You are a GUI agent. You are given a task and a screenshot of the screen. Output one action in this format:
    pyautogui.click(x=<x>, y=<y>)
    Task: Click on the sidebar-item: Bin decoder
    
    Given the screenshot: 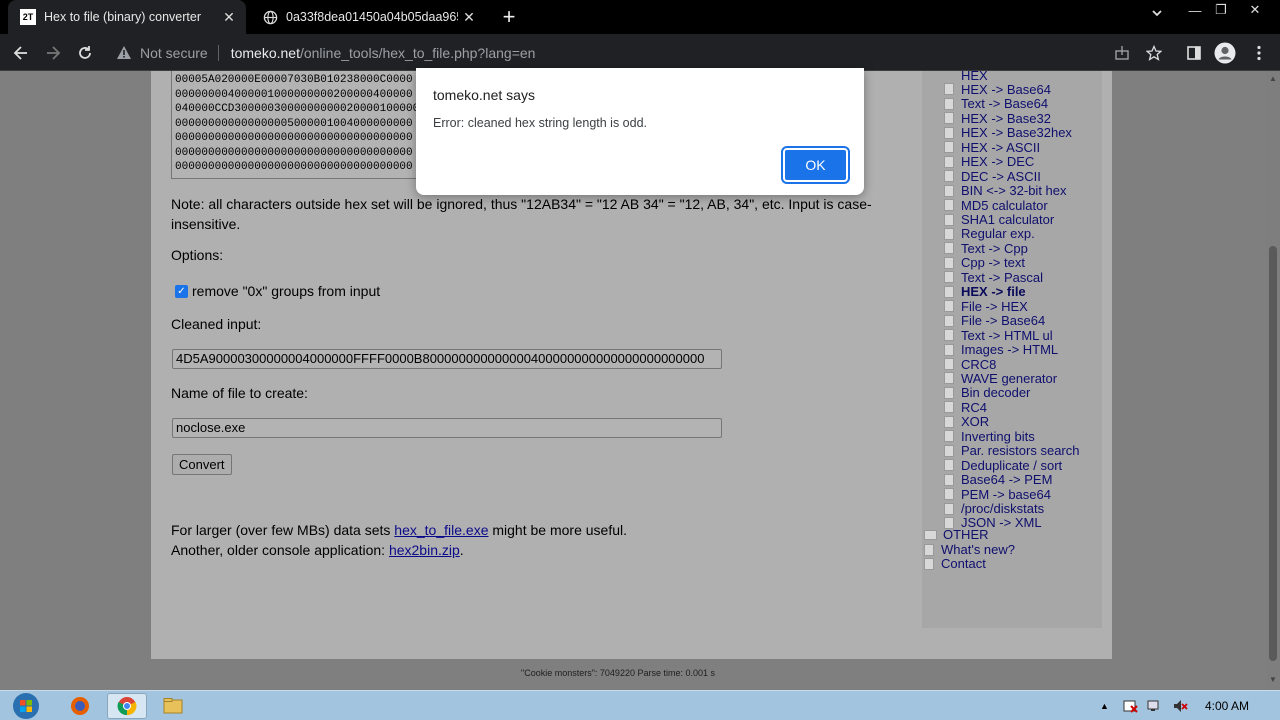 What is the action you would take?
    pyautogui.click(x=987, y=392)
    